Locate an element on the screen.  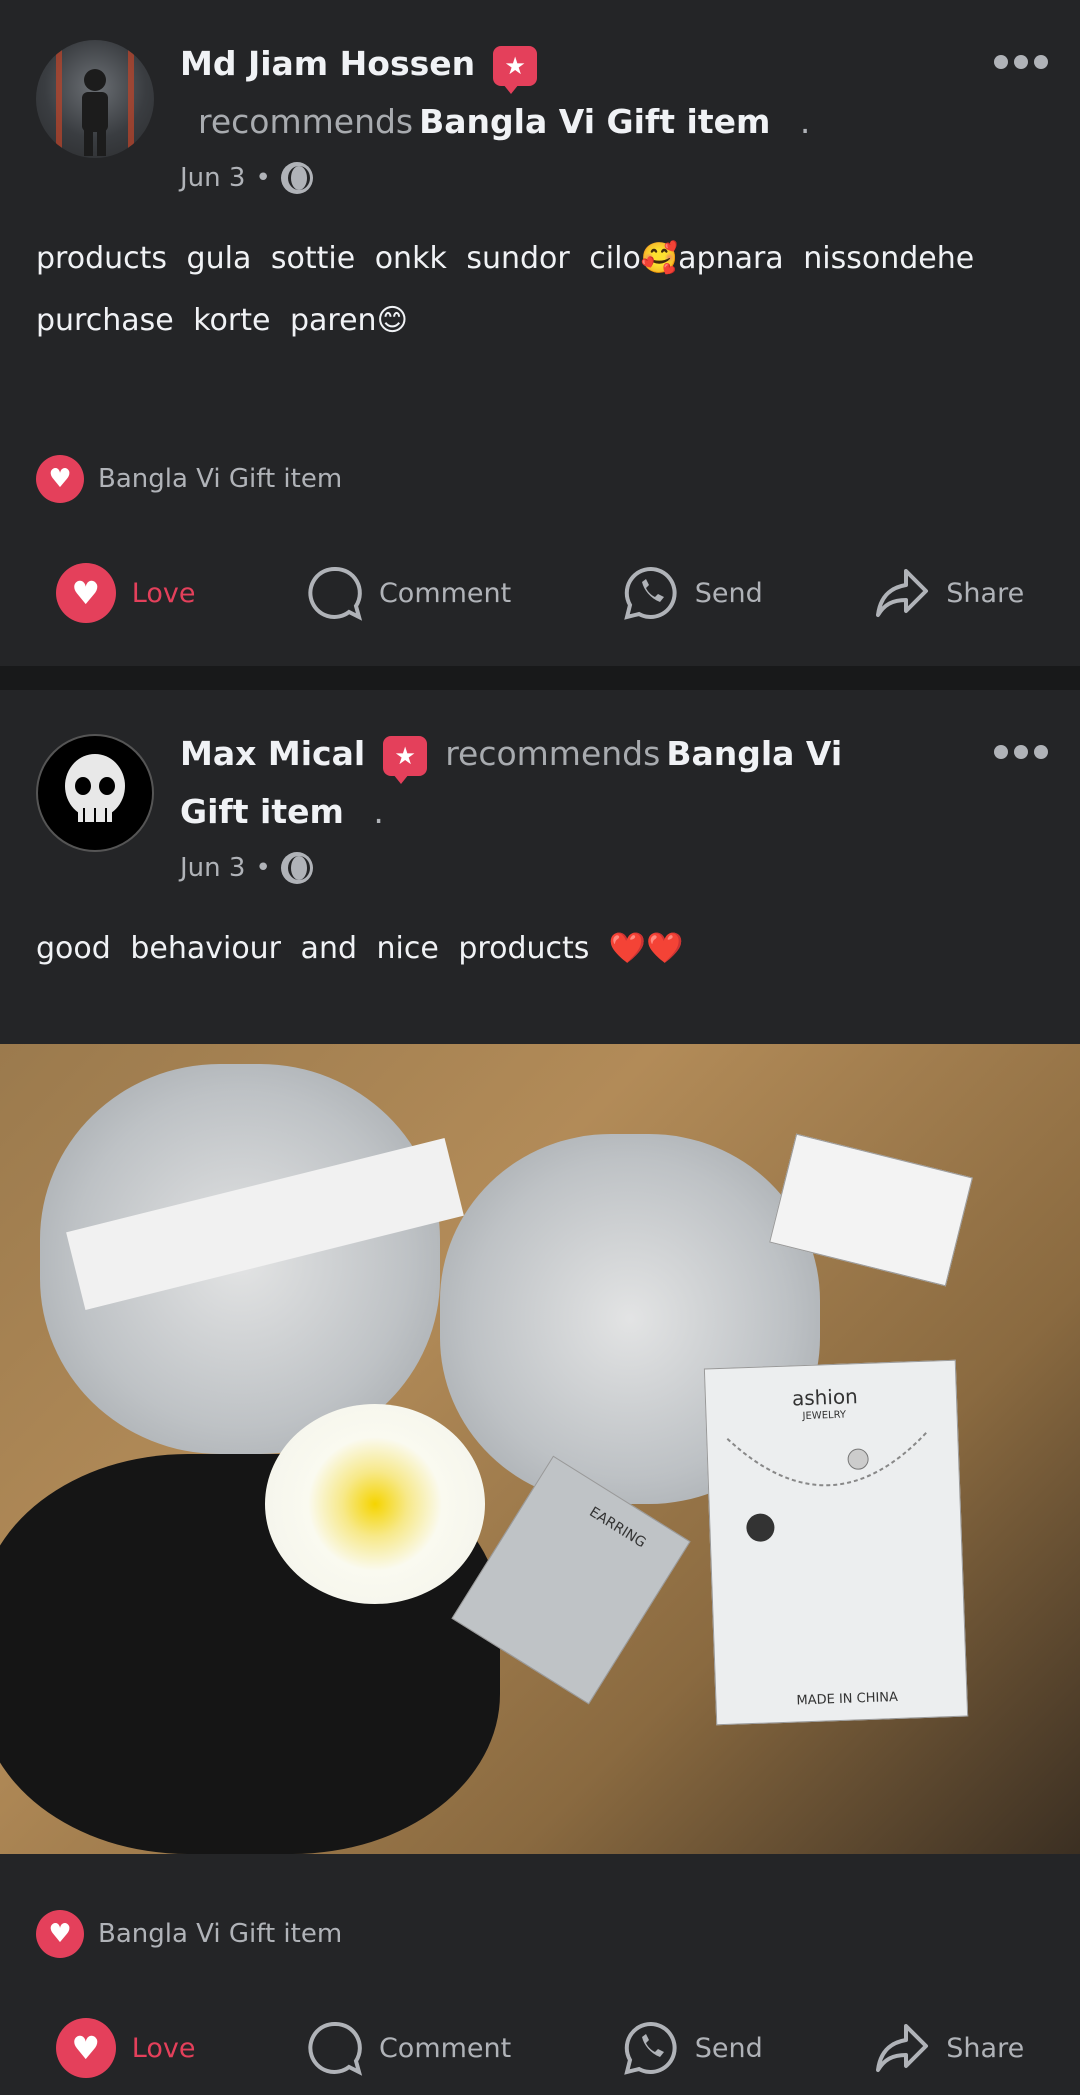
post-text: good behaviour and nice products ❤️❤️ is located at coordinates (360, 948).